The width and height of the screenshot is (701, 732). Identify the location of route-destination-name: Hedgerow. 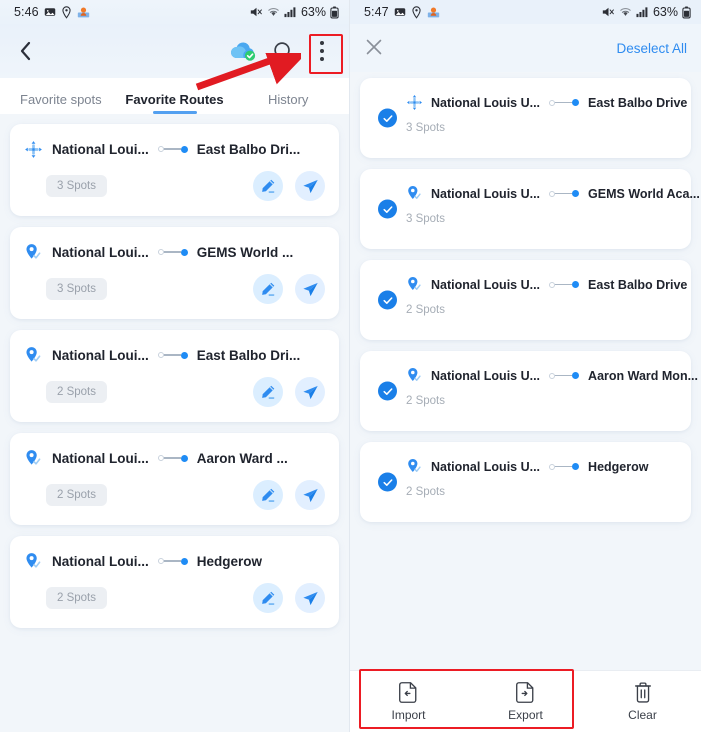
(618, 466).